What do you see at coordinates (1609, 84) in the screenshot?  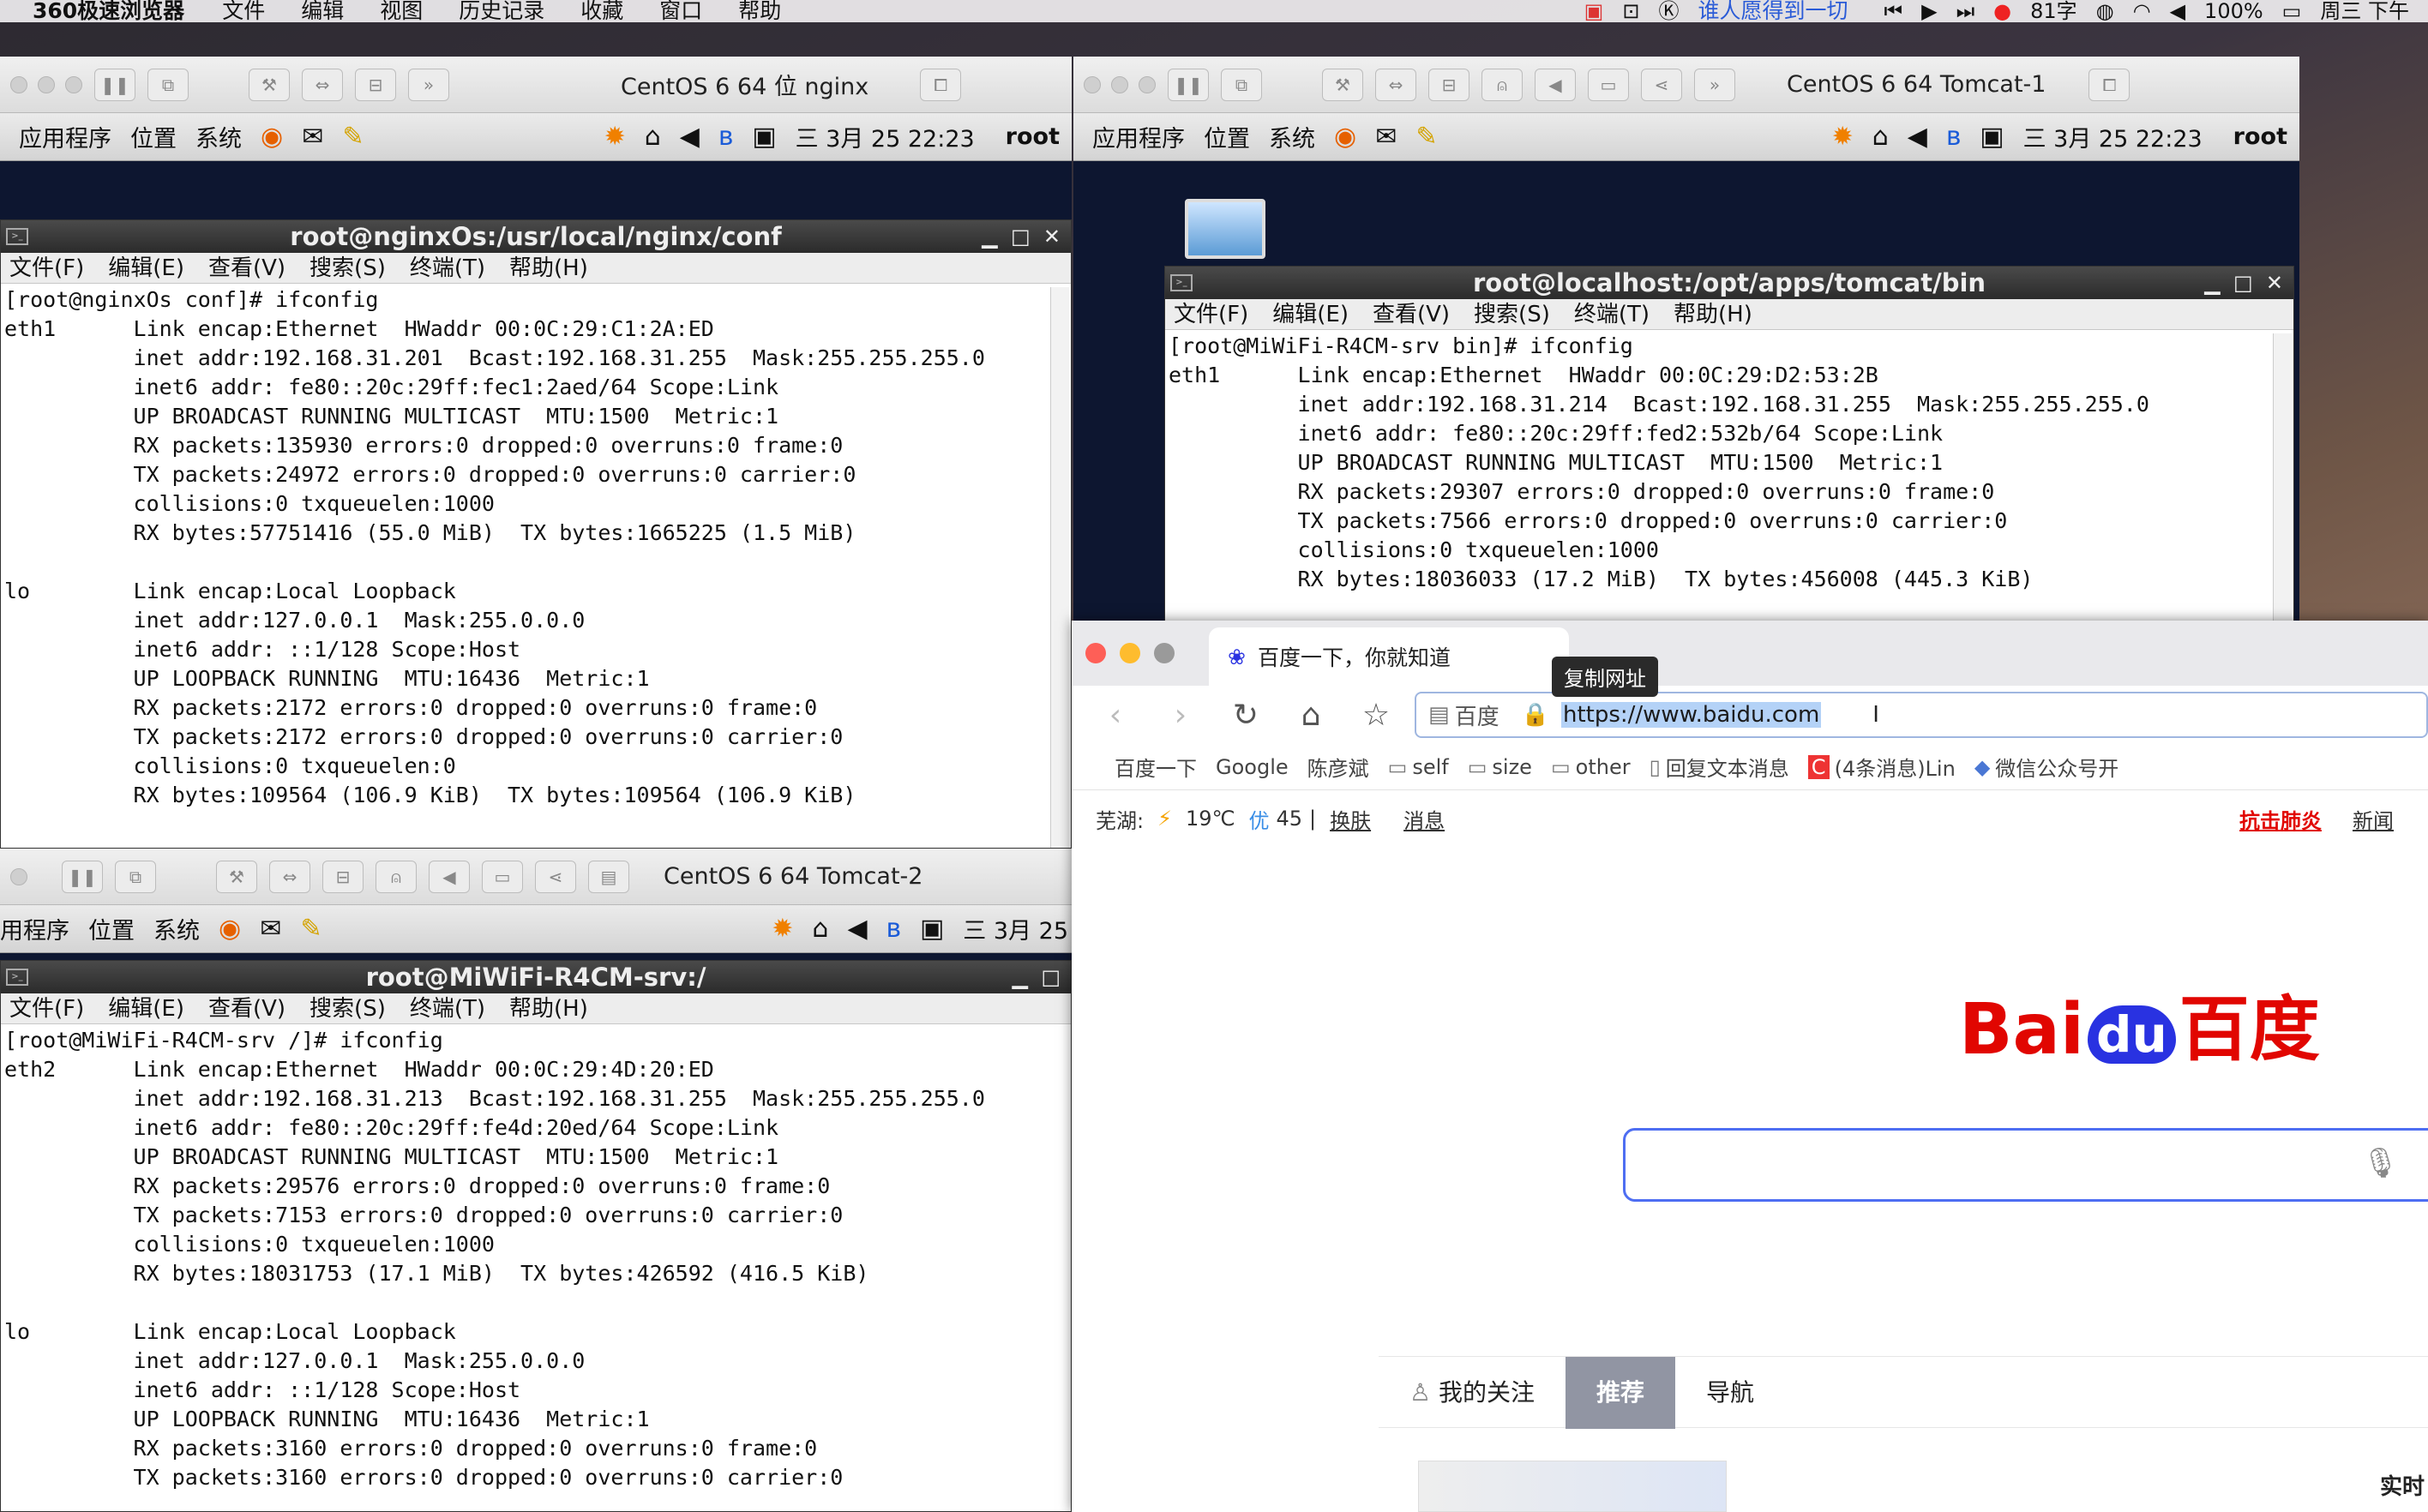 I see `camera-icon: ▭` at bounding box center [1609, 84].